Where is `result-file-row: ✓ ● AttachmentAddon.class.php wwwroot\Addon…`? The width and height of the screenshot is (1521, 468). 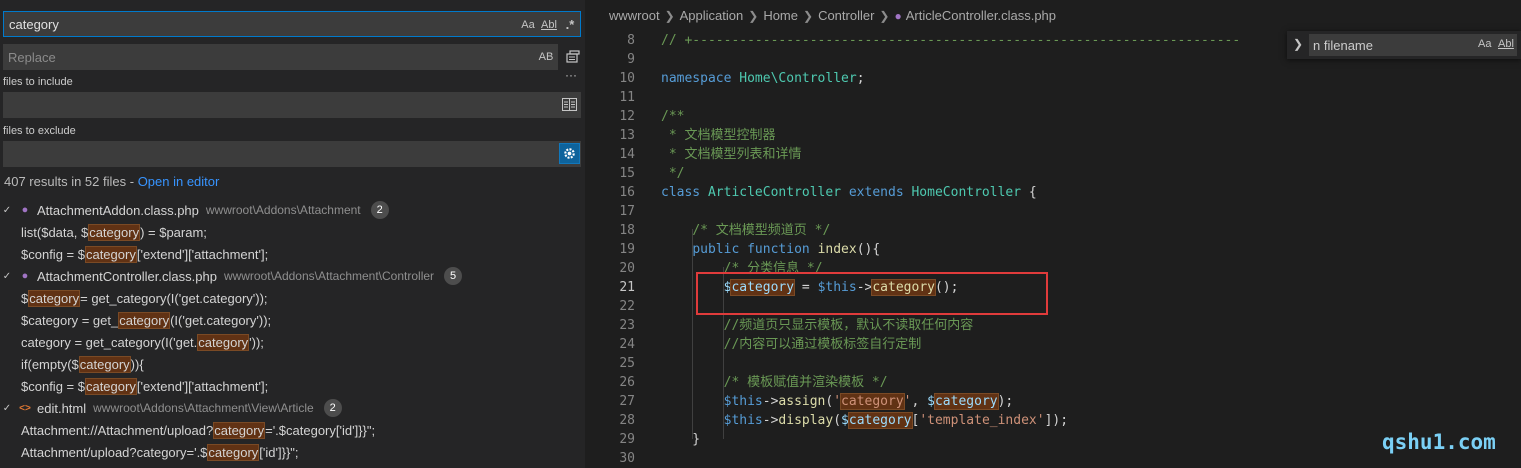
result-file-row: ✓ ● AttachmentAddon.class.php wwwroot\Addon… is located at coordinates (292, 210).